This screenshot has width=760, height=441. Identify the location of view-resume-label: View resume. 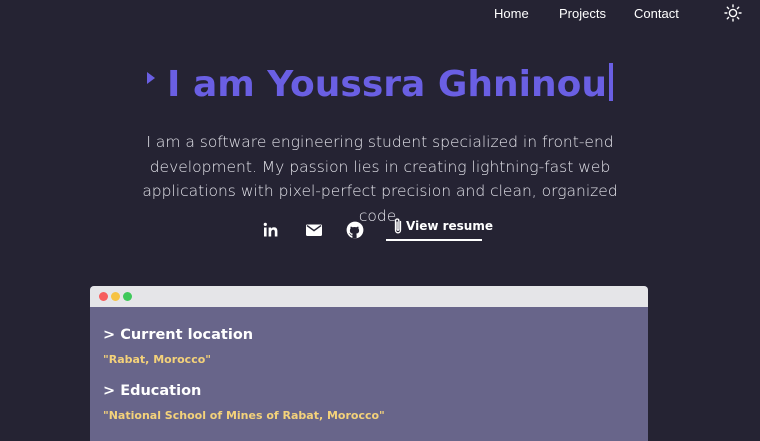
(449, 226).